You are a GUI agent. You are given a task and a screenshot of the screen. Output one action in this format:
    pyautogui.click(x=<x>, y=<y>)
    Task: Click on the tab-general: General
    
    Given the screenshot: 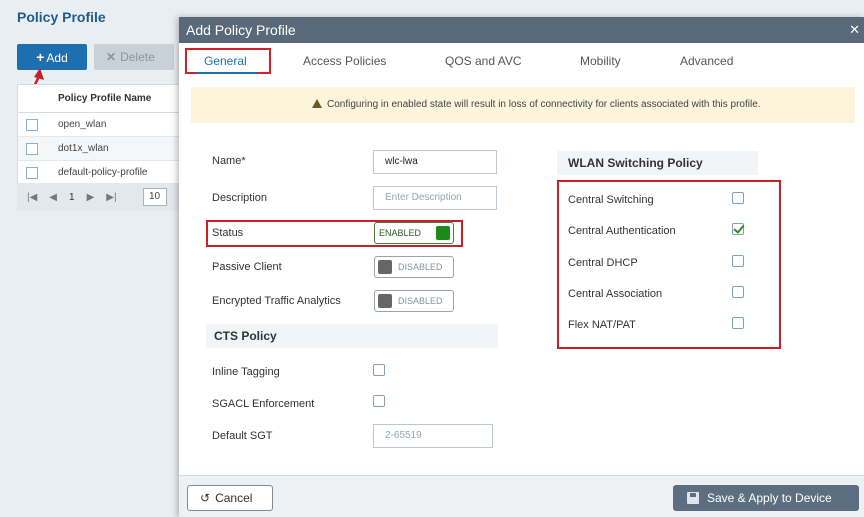 What is the action you would take?
    pyautogui.click(x=225, y=61)
    